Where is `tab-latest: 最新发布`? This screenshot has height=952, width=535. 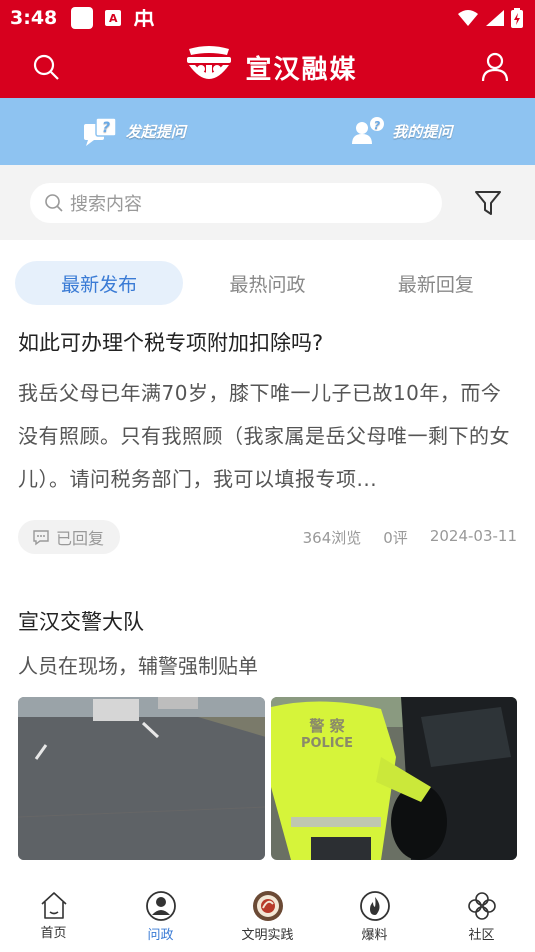
tab-latest: 最新发布 is located at coordinates (99, 283).